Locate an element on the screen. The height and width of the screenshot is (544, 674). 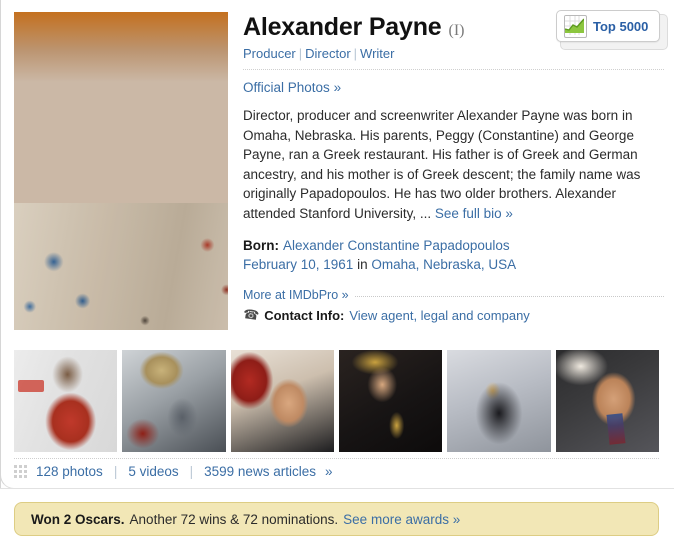
thumb-group-with-oscars is located at coordinates (499, 401).